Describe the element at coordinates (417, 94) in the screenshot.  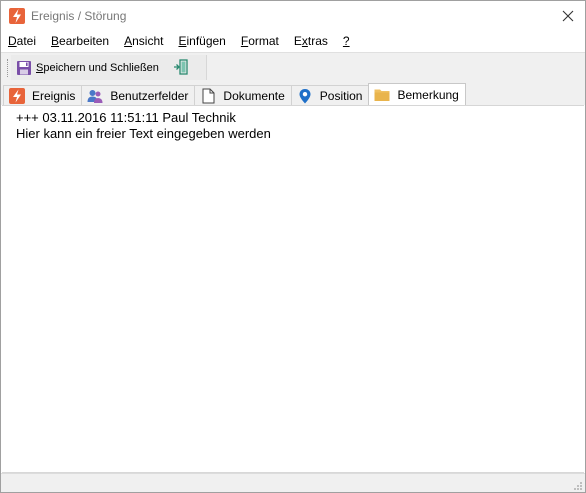
I see `tab-bemerkung: Bemerkung` at that location.